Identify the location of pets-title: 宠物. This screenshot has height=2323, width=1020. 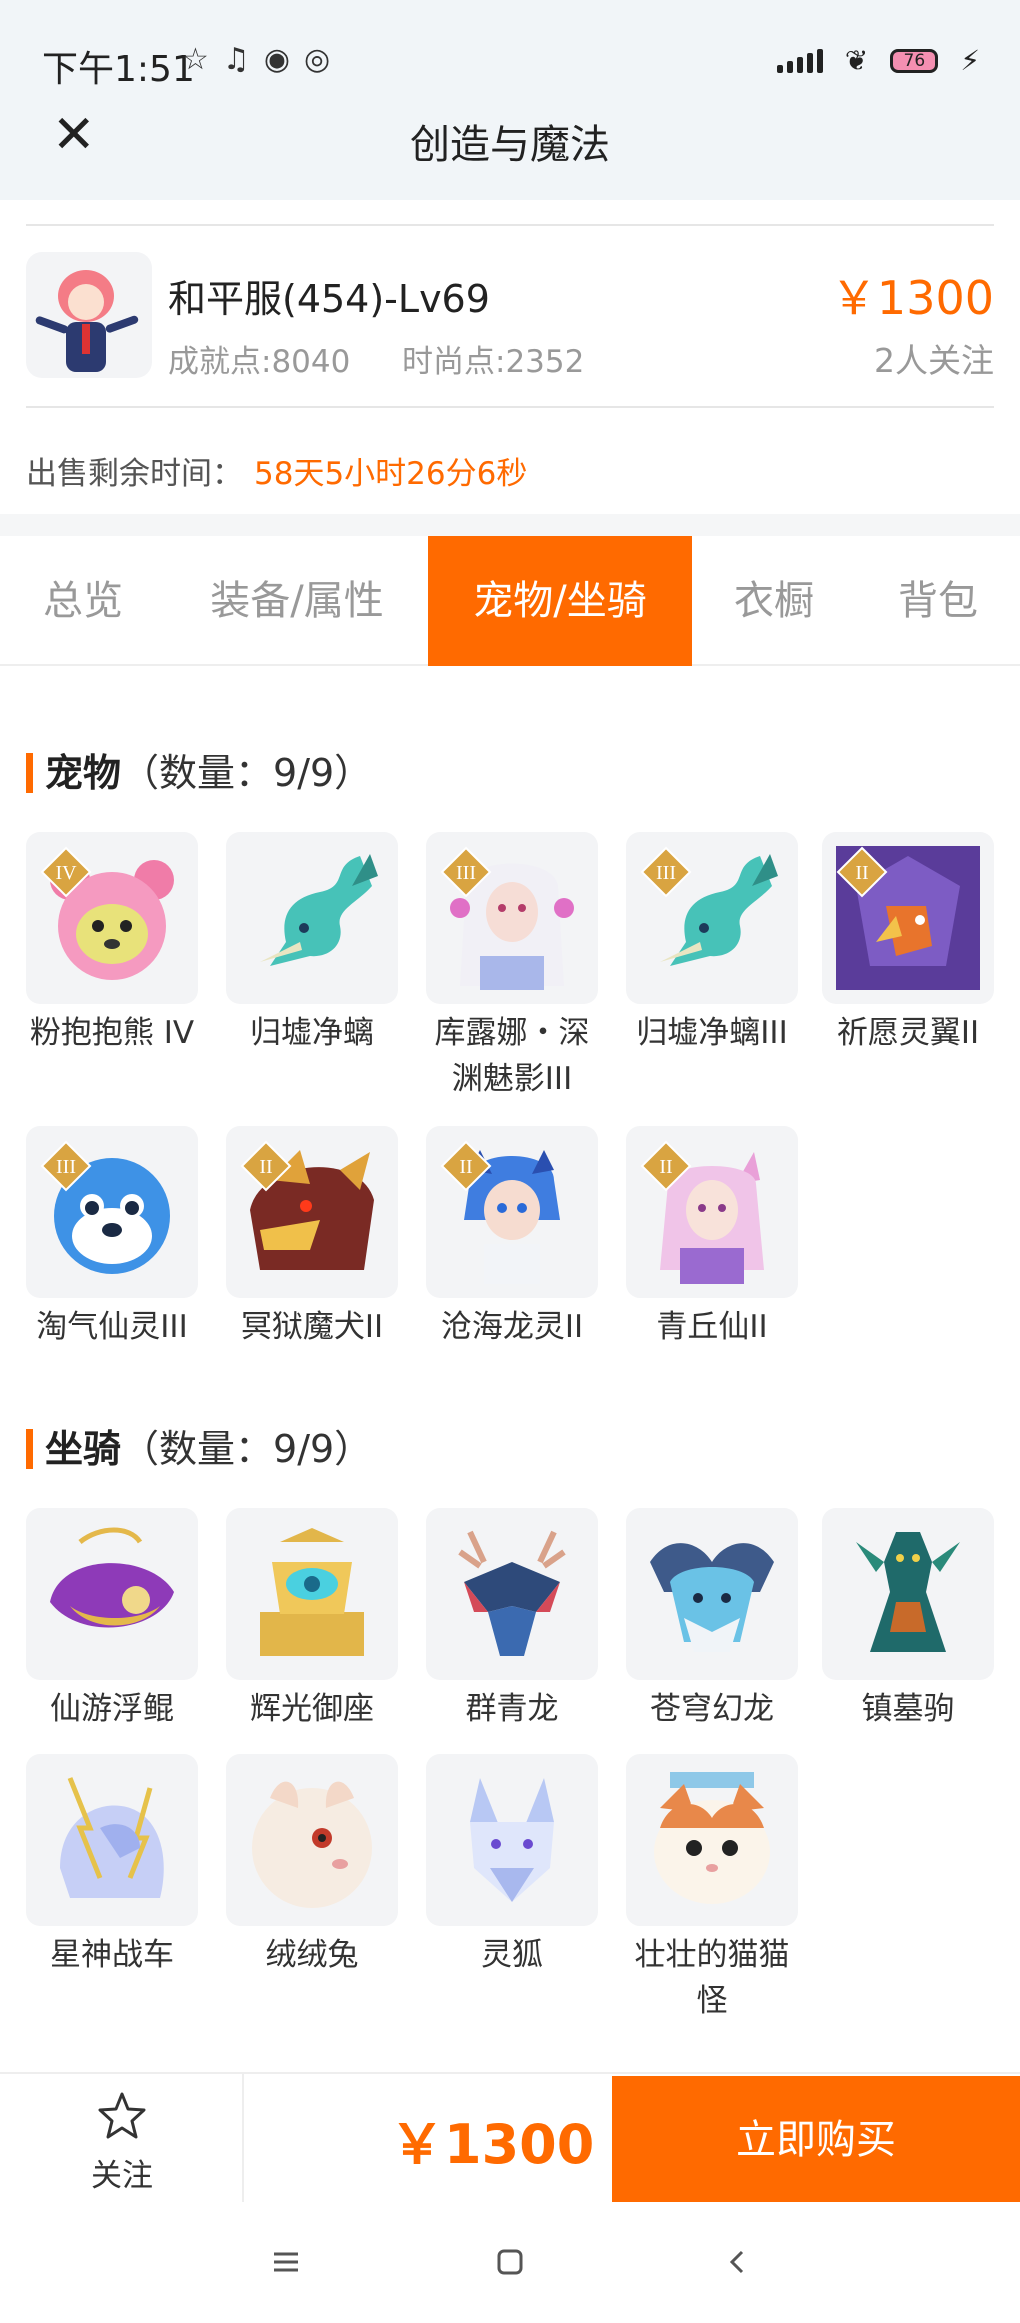
(83, 773).